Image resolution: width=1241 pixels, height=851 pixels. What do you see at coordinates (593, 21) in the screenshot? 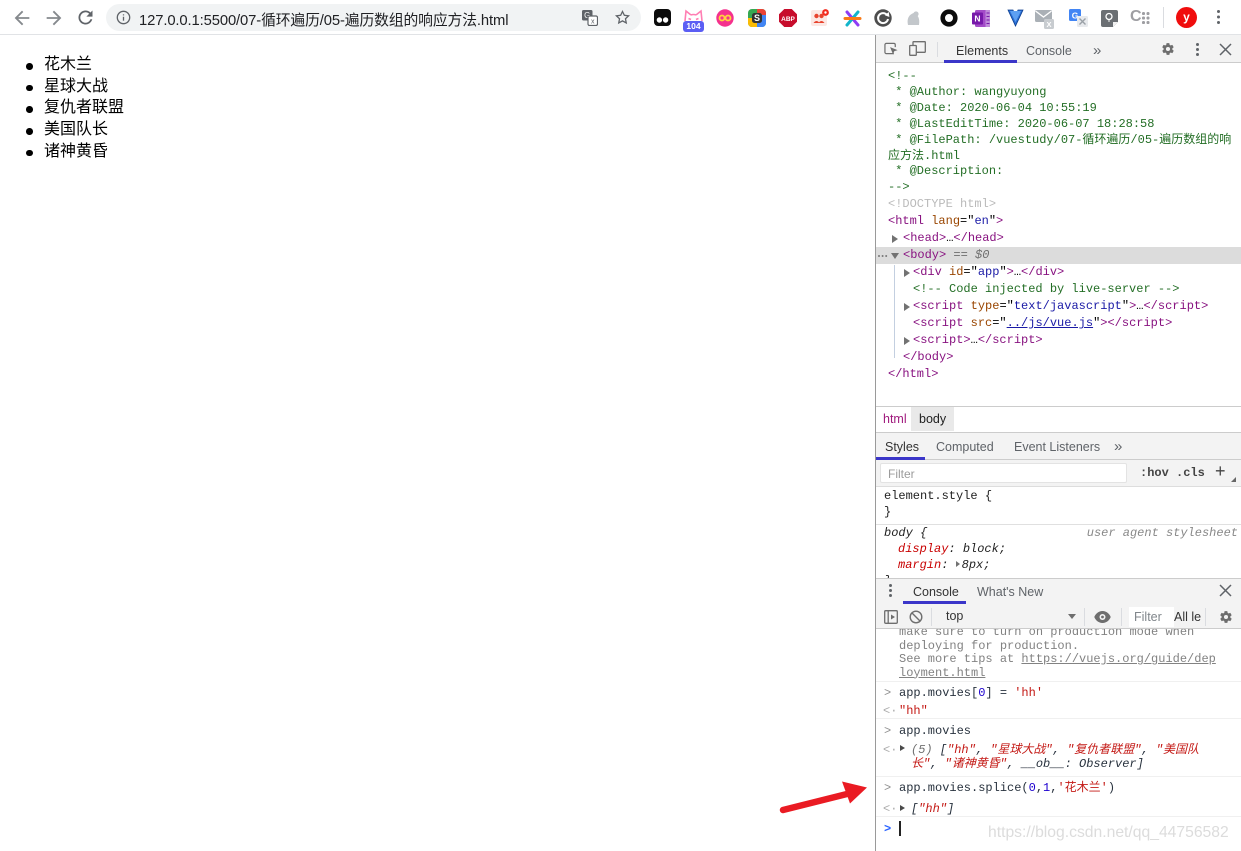
I see `svg-text: x` at bounding box center [593, 21].